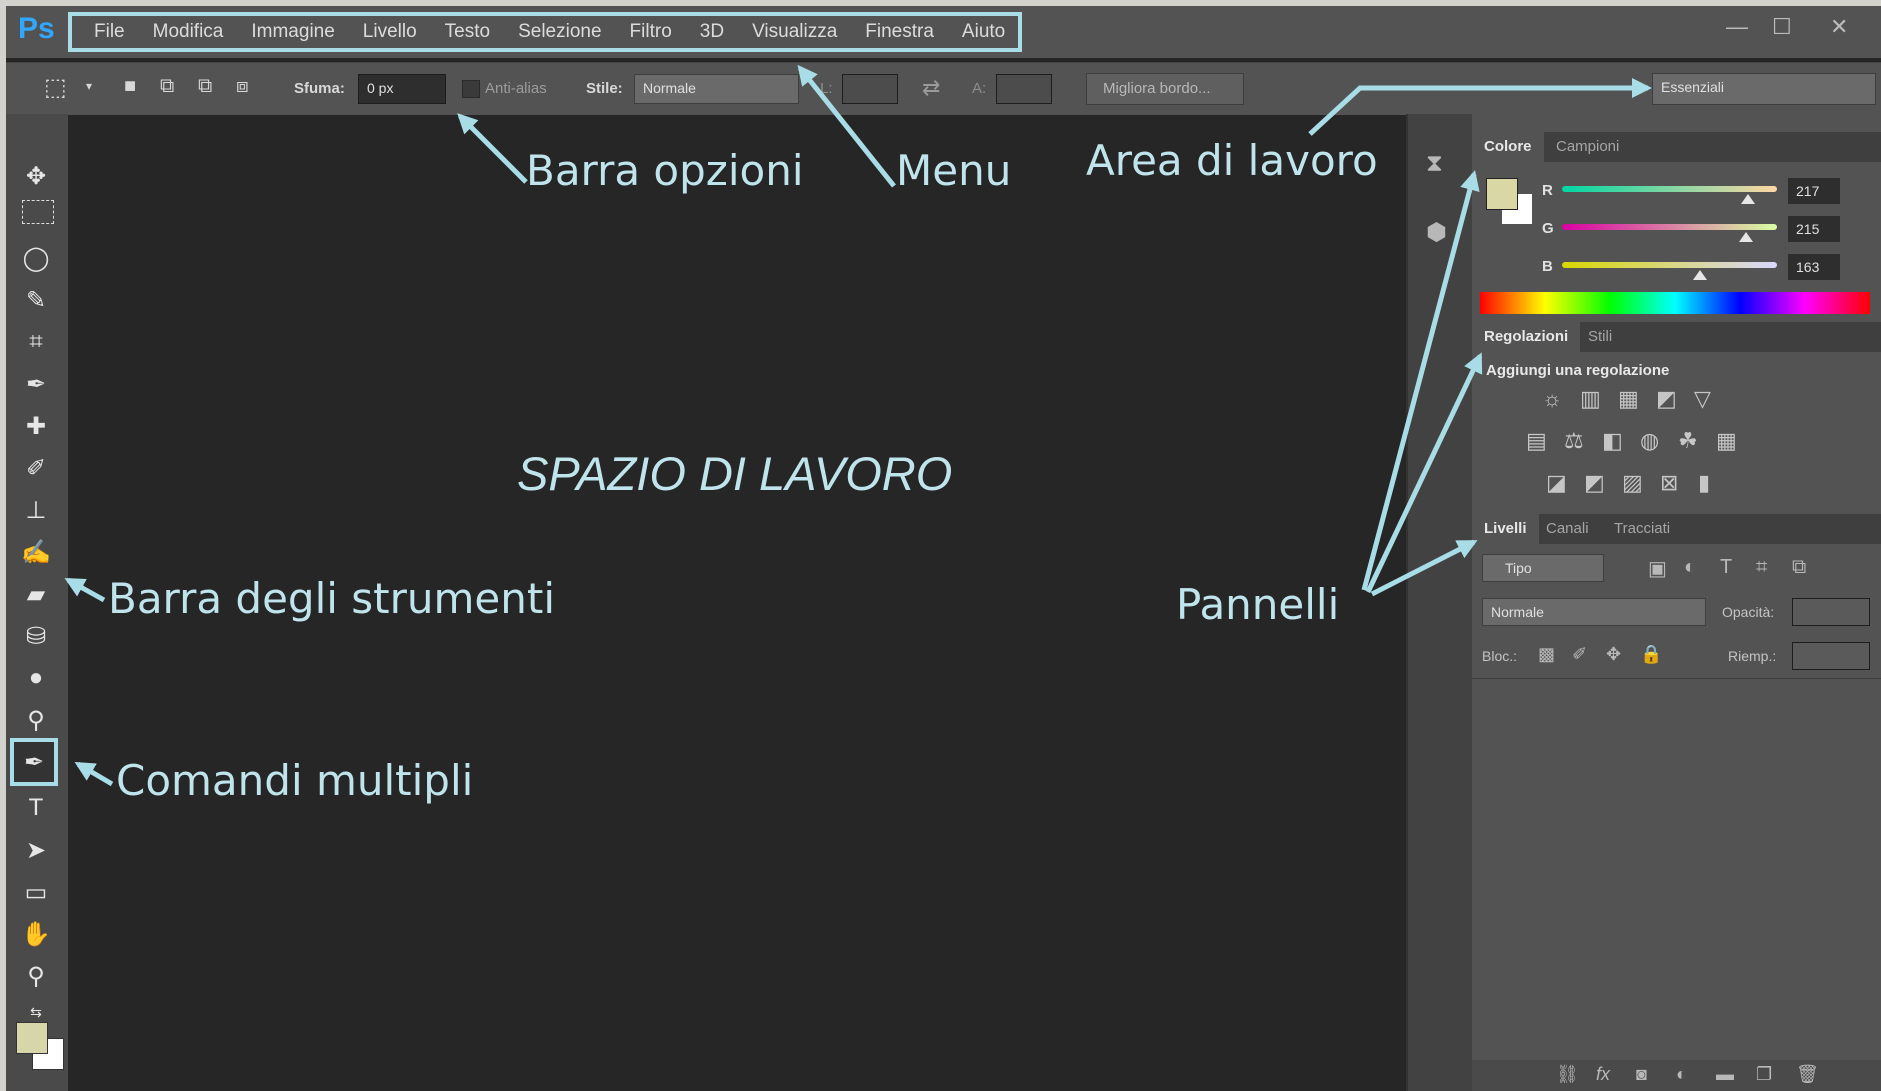 The height and width of the screenshot is (1091, 1881). I want to click on foreground-color-swatch, so click(32, 1038).